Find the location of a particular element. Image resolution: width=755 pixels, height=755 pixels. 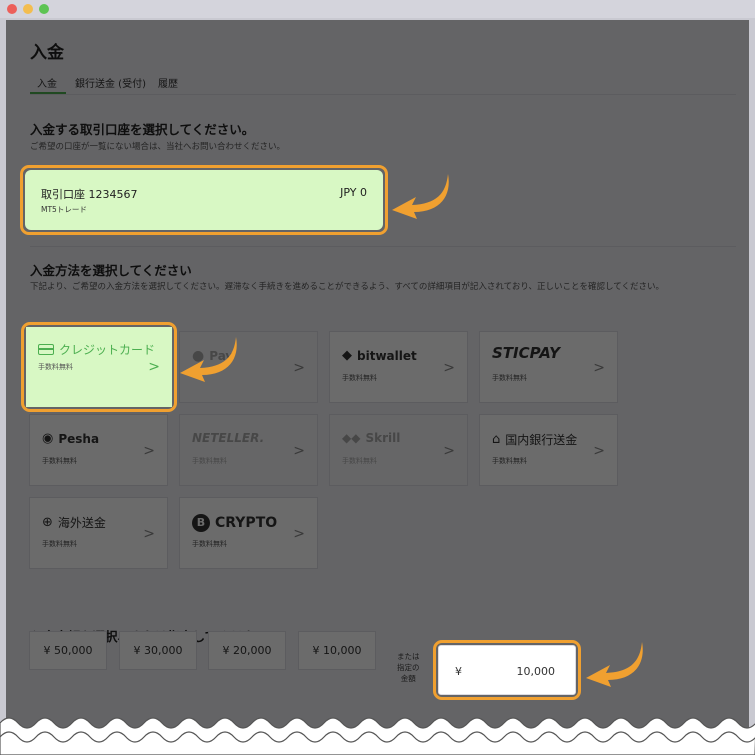

tab-deposit: 入金 is located at coordinates (47, 82).